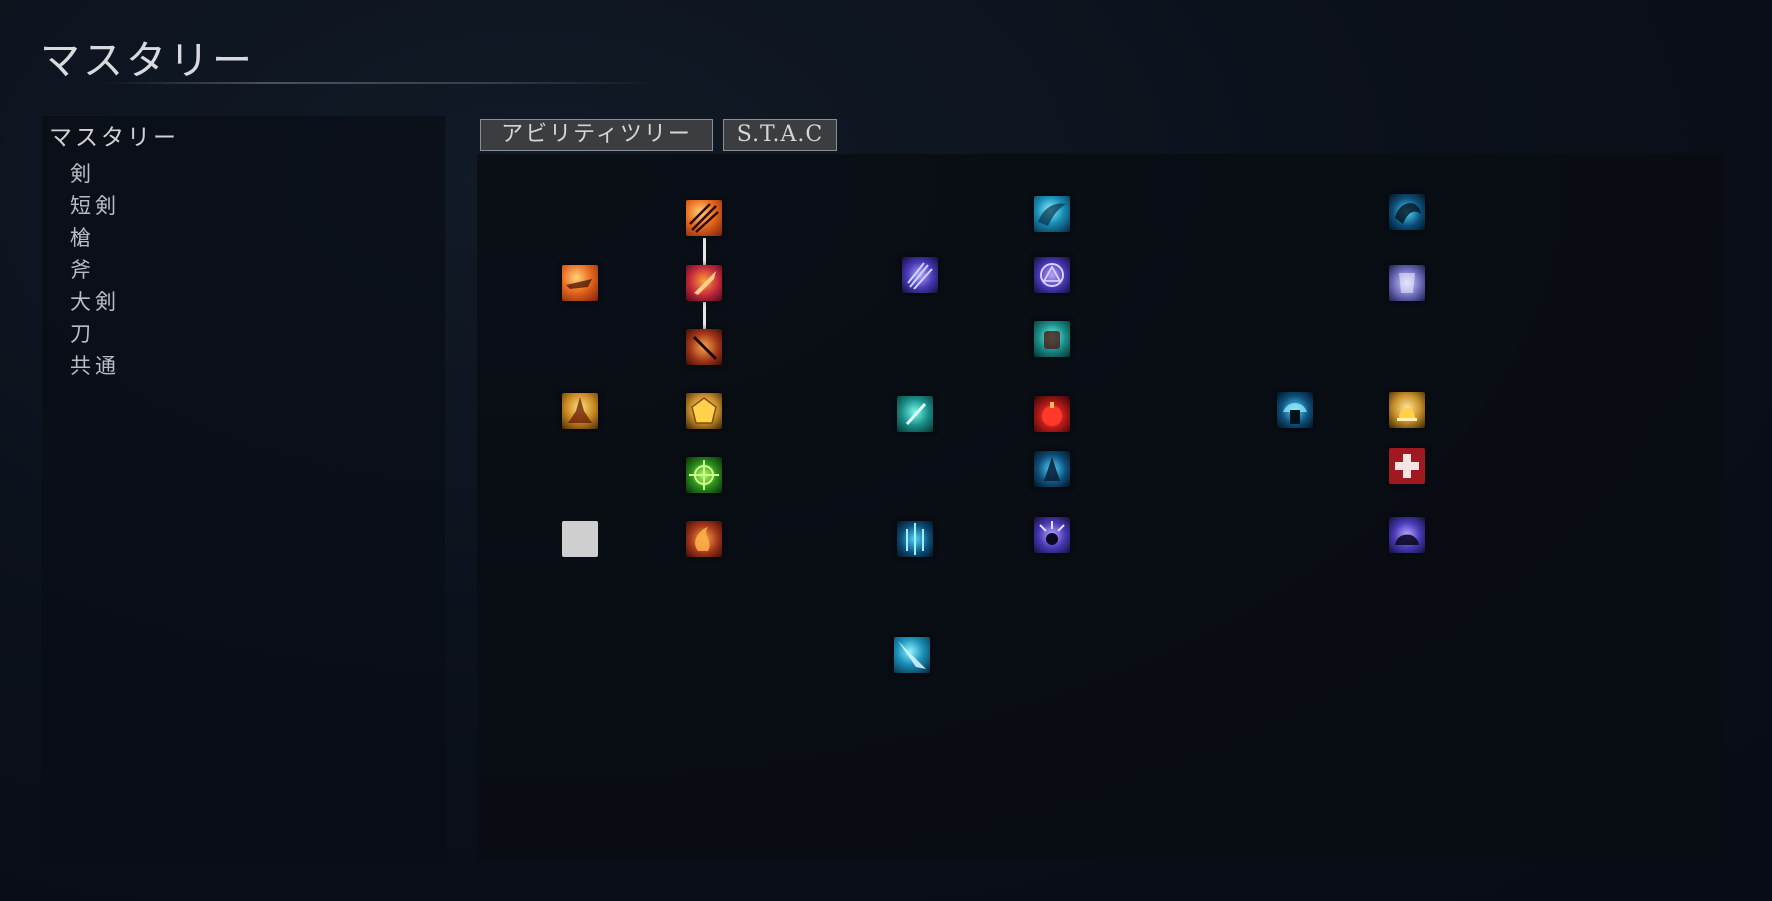  What do you see at coordinates (95, 174) in the screenshot?
I see `sidebar-item-sword: 剣` at bounding box center [95, 174].